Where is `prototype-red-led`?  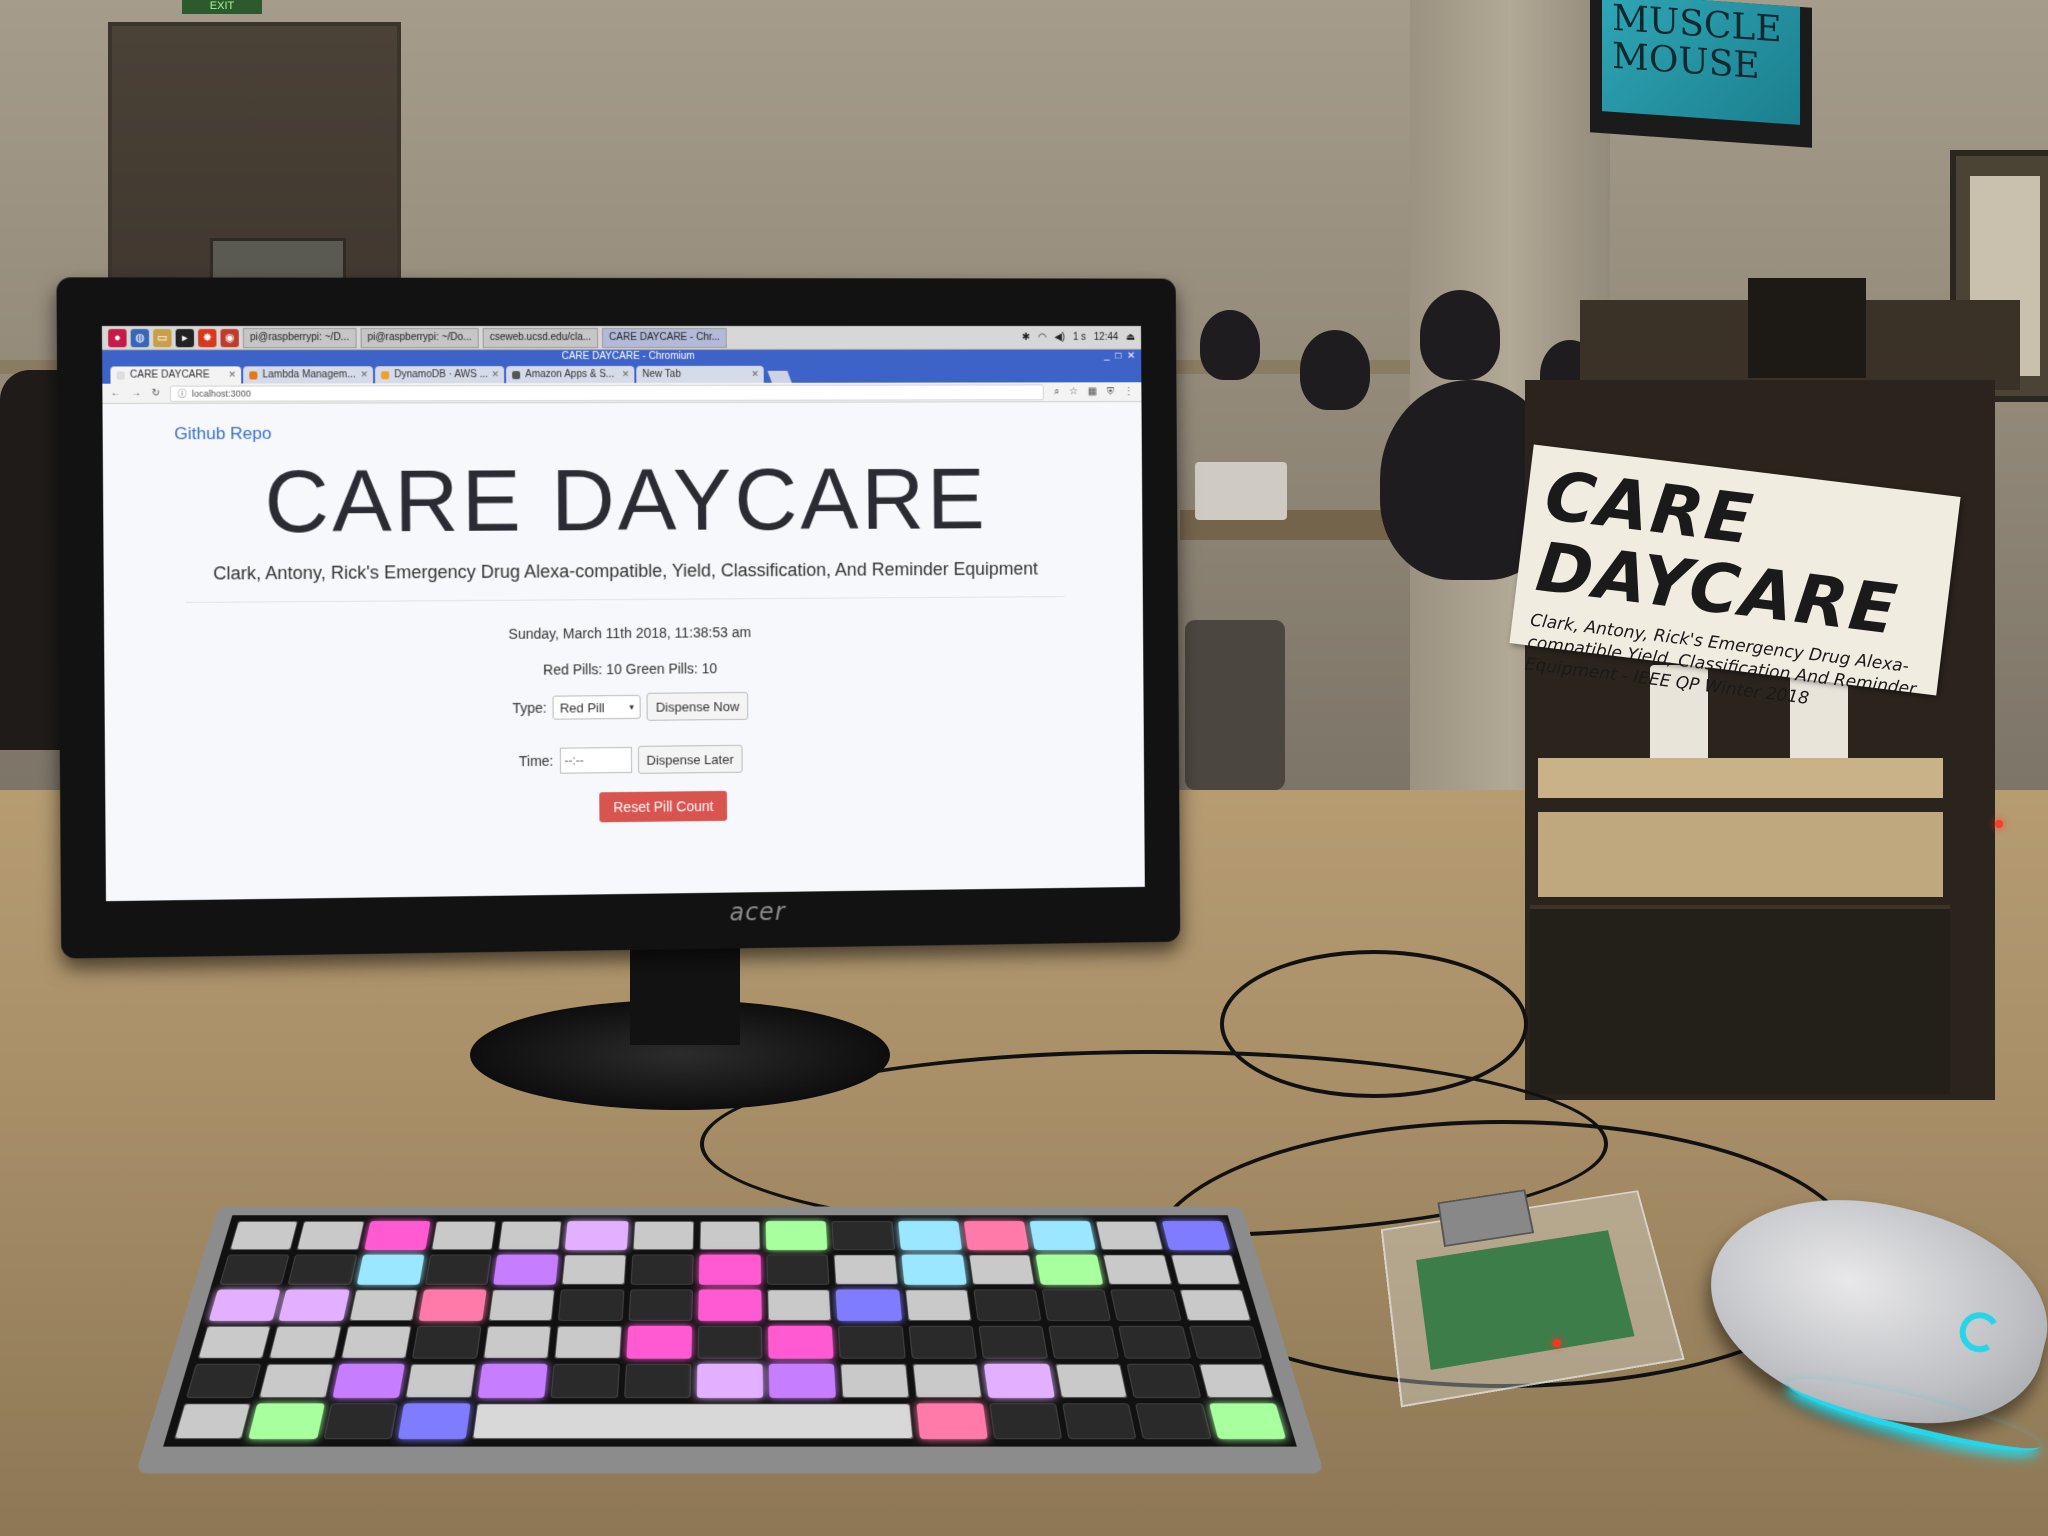
prototype-red-led is located at coordinates (1999, 824).